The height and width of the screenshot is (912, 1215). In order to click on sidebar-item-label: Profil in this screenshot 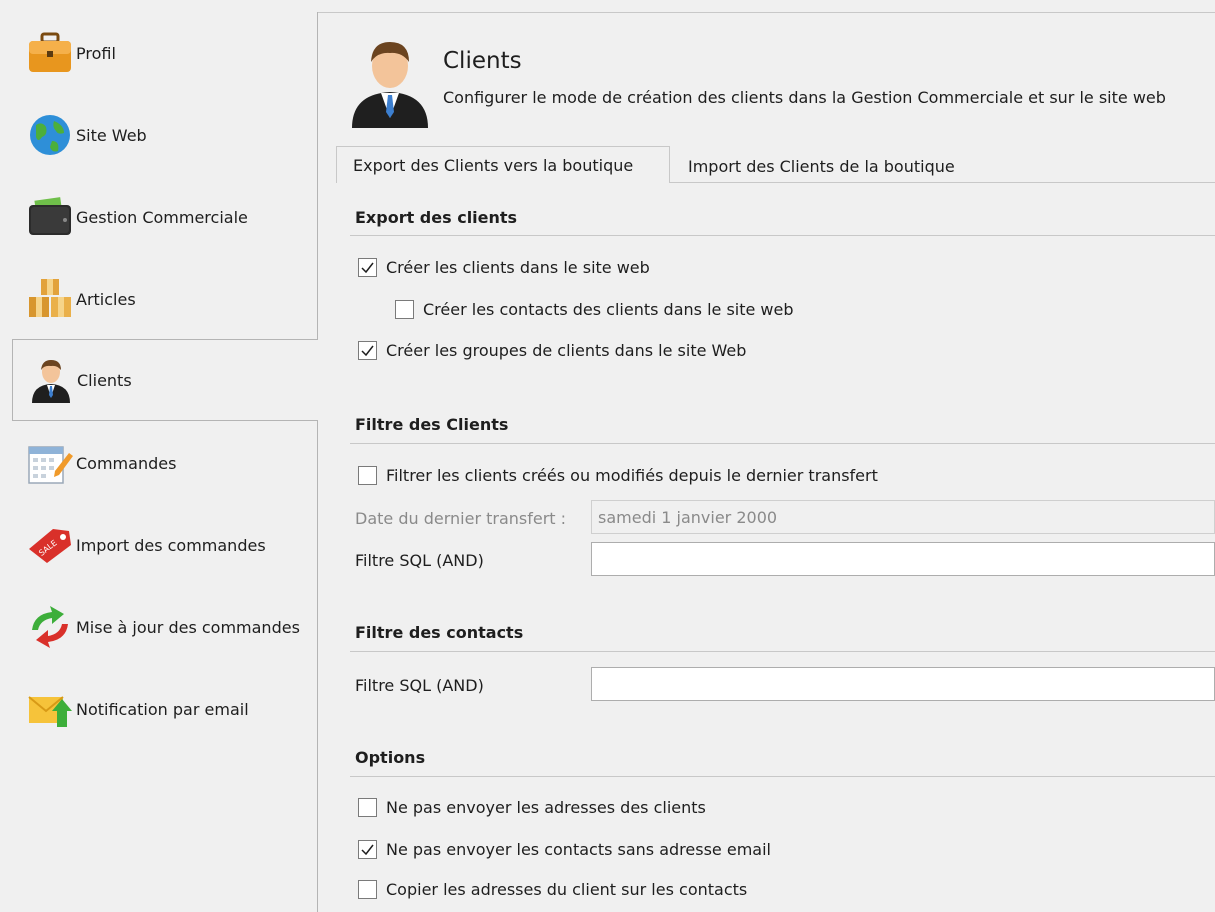, I will do `click(96, 53)`.